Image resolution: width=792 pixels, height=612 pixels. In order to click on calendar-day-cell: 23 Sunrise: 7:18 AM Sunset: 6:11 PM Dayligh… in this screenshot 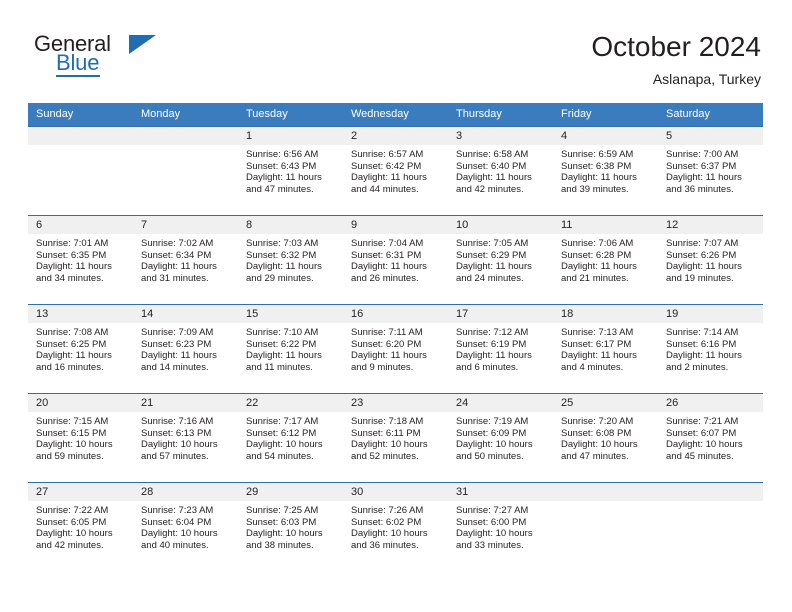, I will do `click(395, 438)`.